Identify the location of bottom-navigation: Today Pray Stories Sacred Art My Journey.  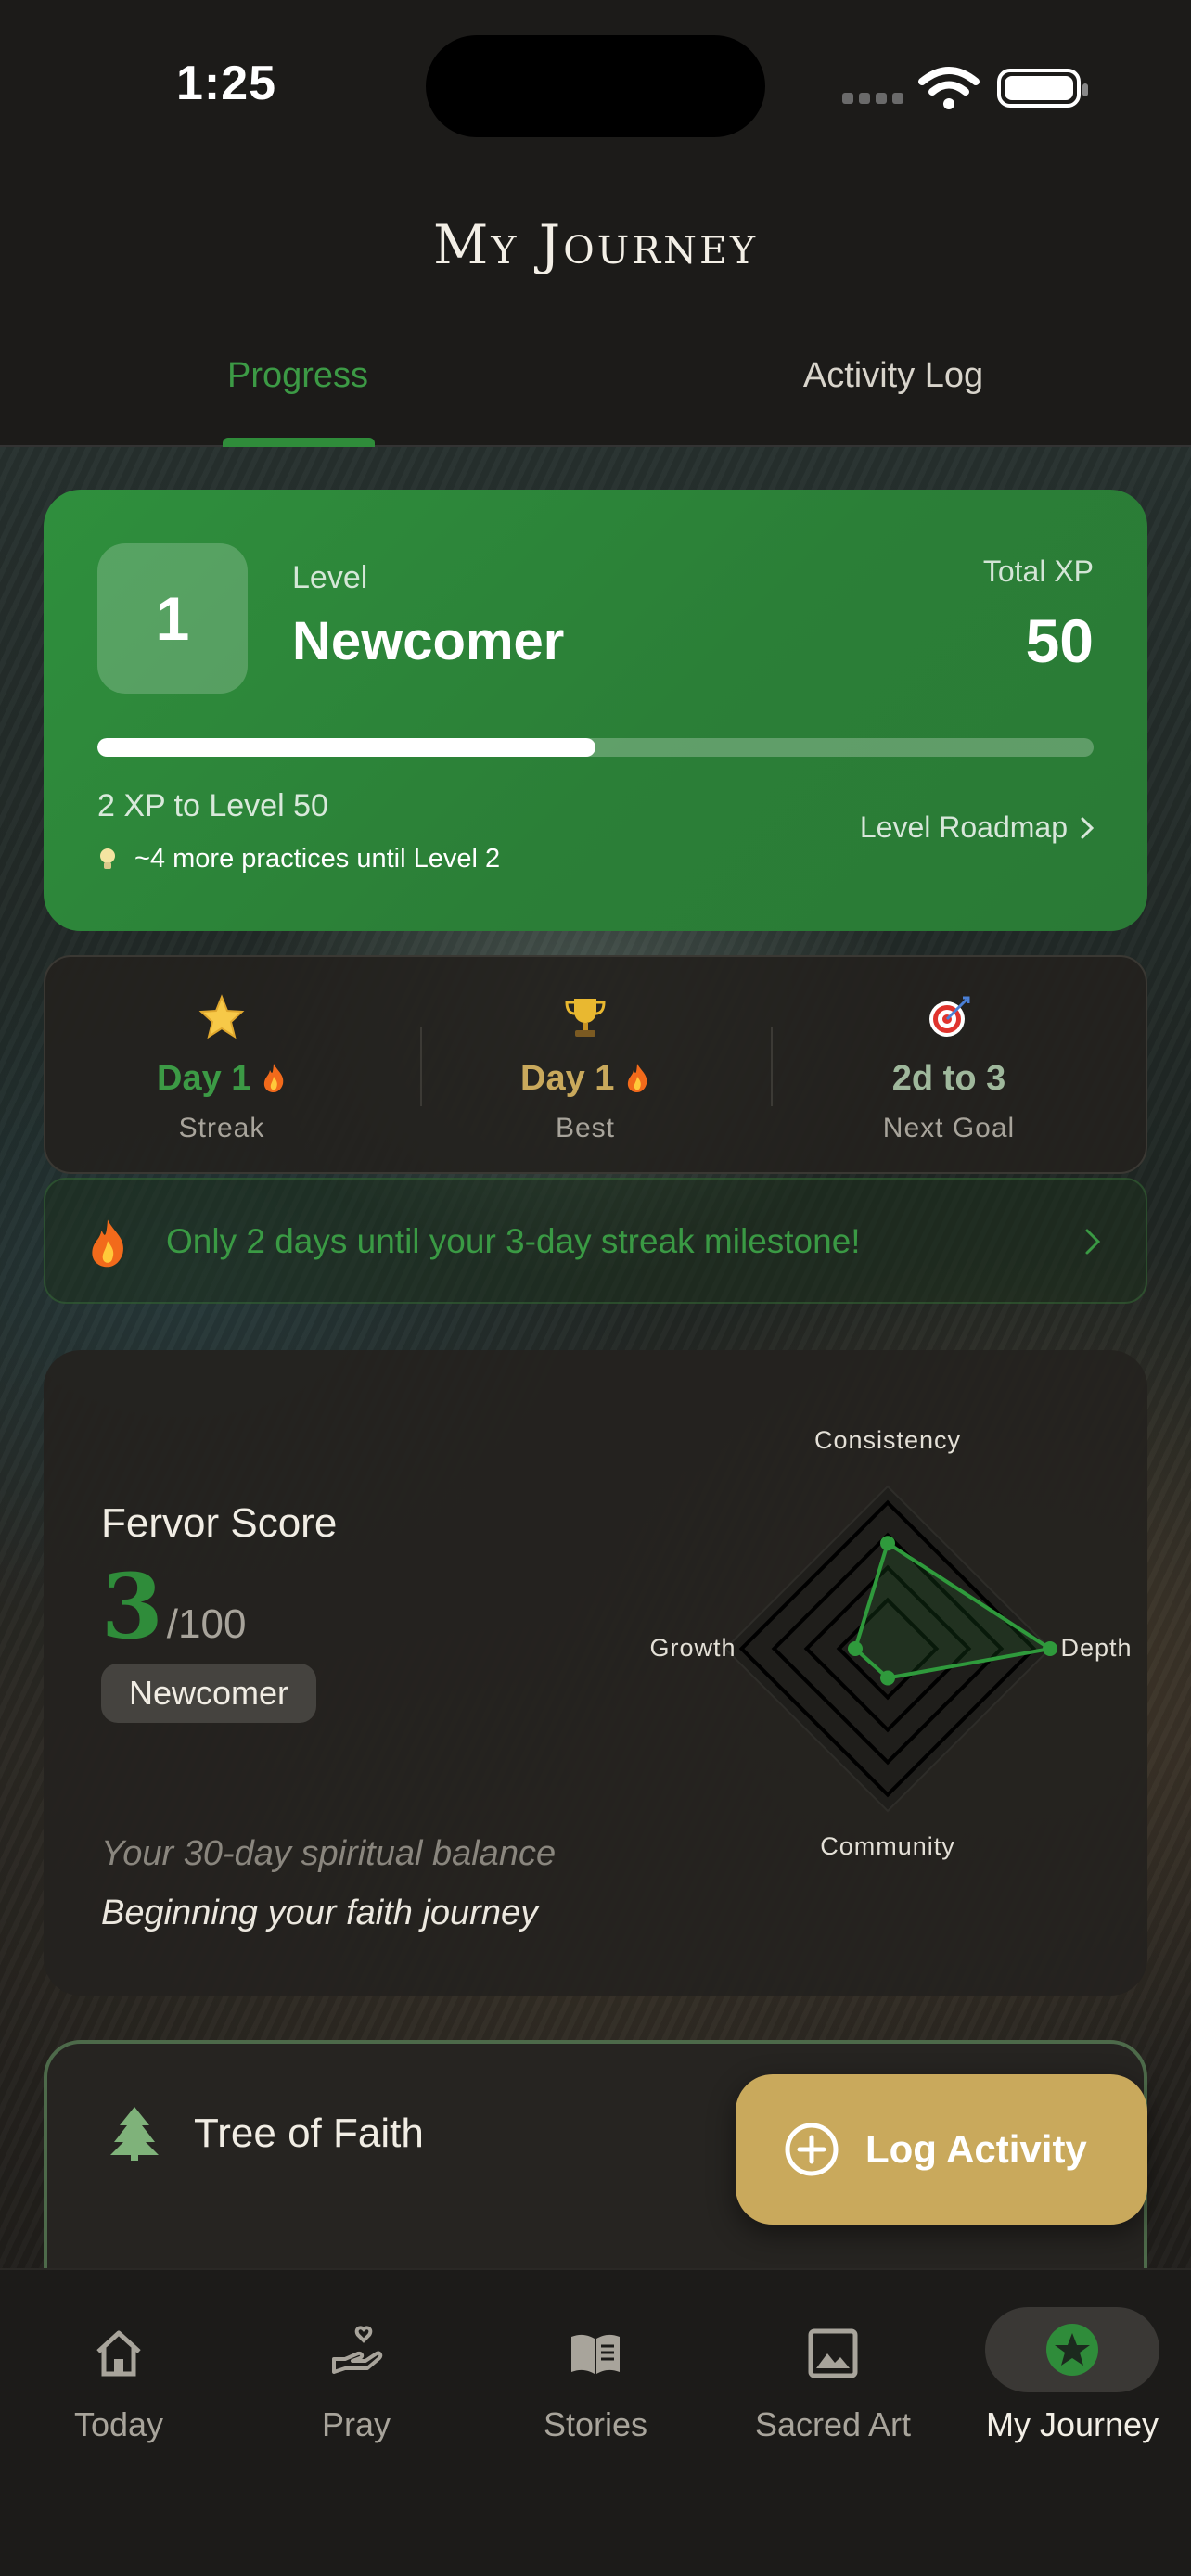
(595, 2422).